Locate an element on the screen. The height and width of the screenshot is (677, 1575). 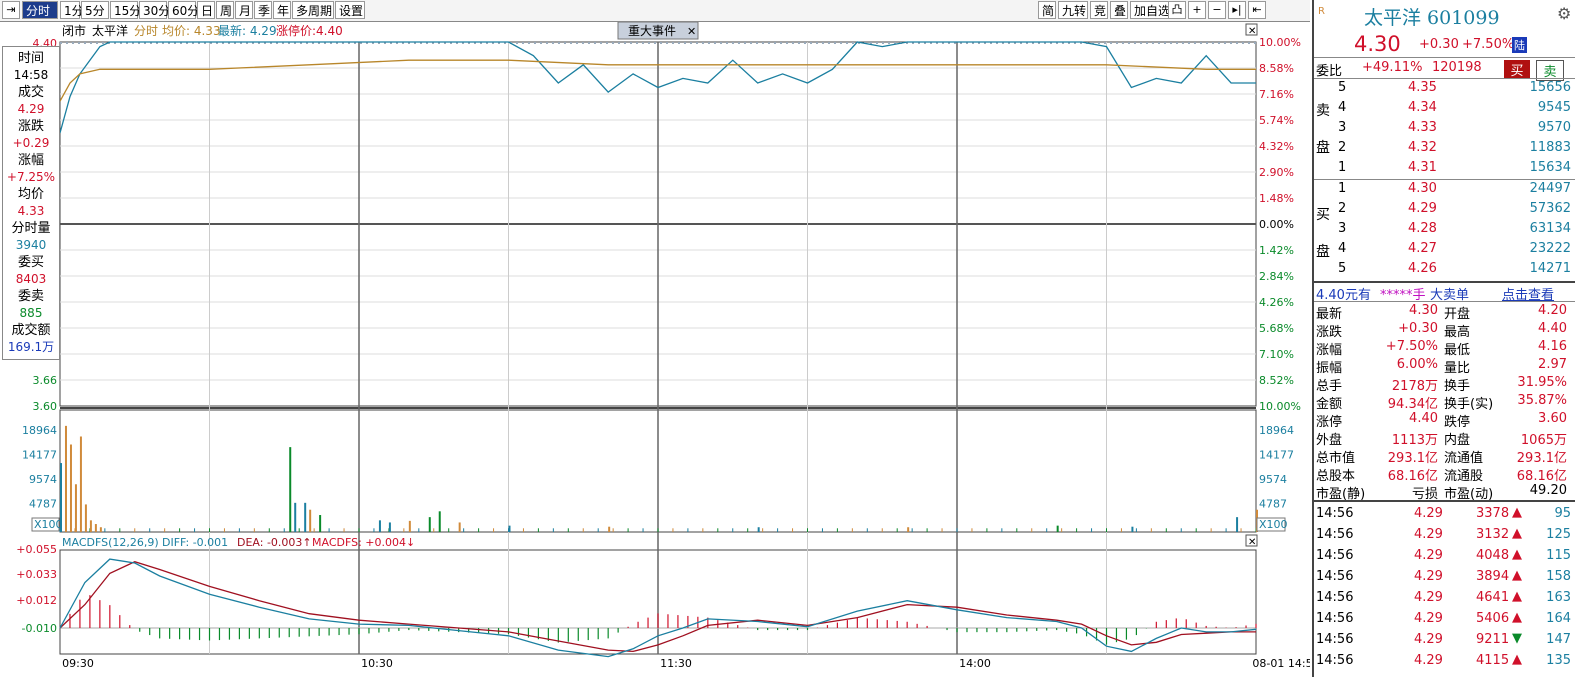
tick-n: 158 is located at coordinates (1558, 576).